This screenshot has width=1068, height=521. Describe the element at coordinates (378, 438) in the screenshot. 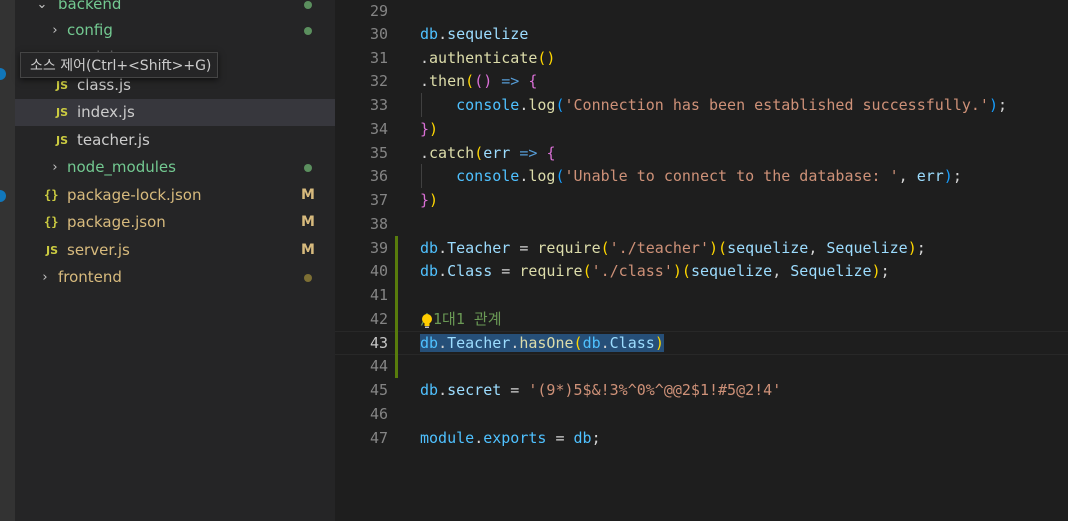

I see `line-number: 47` at that location.